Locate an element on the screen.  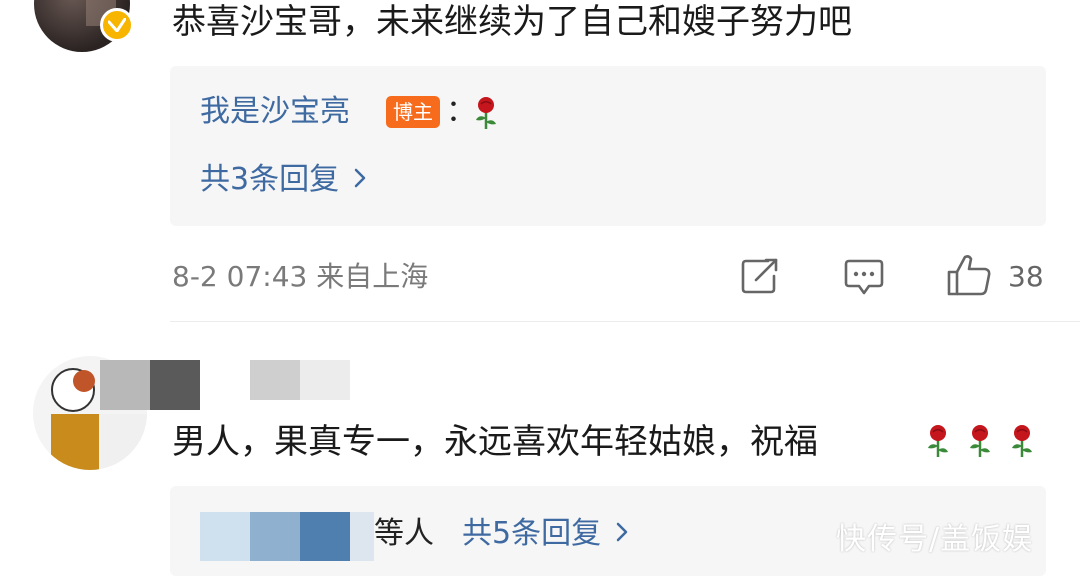
like-icon is located at coordinates (969, 275).